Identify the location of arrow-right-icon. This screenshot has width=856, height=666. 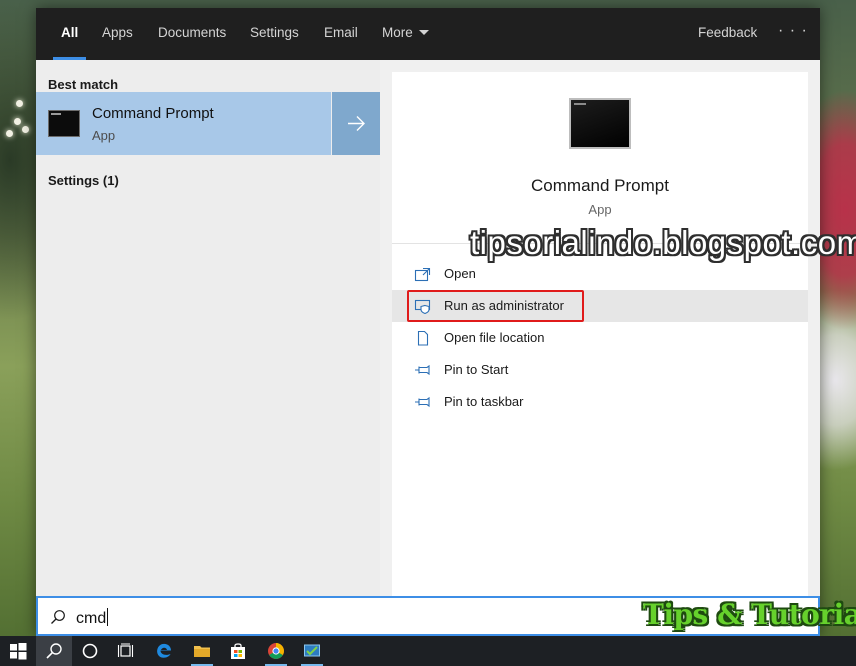
(356, 123).